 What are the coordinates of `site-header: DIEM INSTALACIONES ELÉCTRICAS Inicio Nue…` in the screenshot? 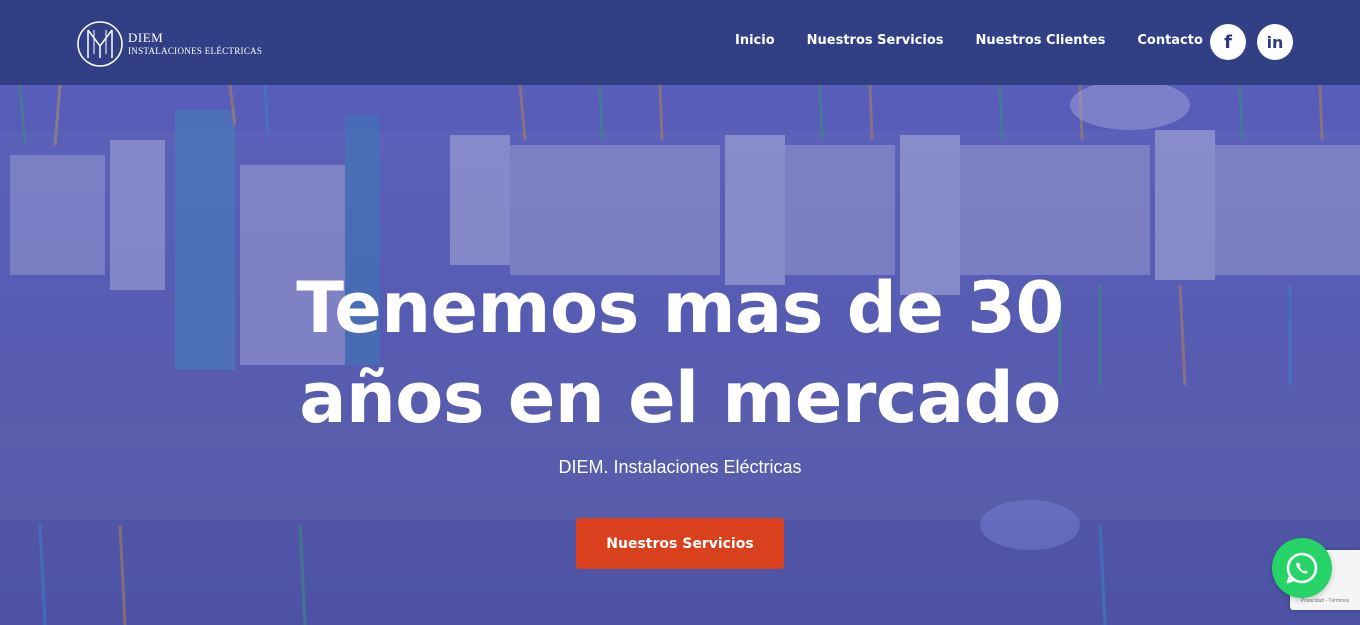 It's located at (680, 42).